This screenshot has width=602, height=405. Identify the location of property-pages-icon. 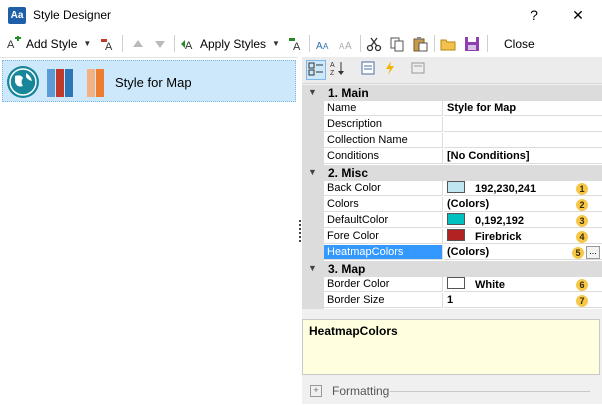
(418, 68).